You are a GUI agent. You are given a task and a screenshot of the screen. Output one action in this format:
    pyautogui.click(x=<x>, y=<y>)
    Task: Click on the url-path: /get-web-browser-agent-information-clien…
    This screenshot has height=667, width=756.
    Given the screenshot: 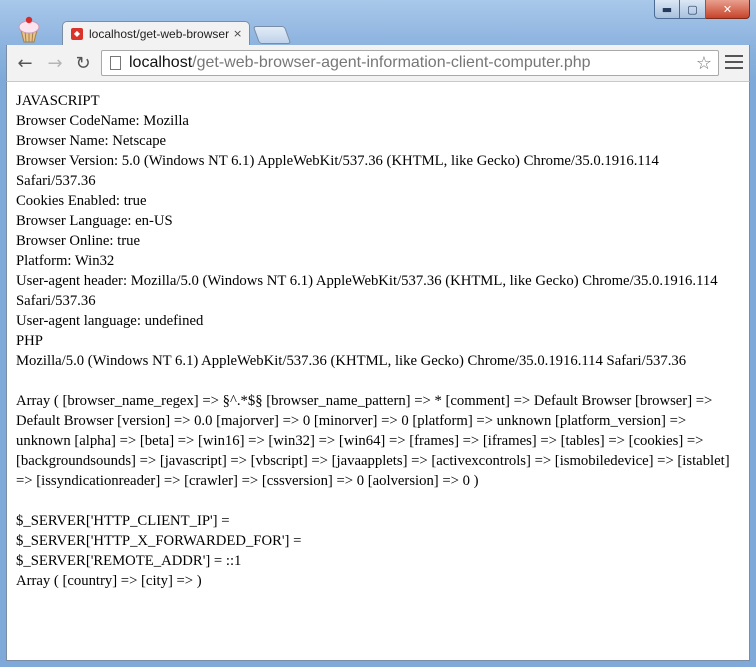 What is the action you would take?
    pyautogui.click(x=391, y=62)
    